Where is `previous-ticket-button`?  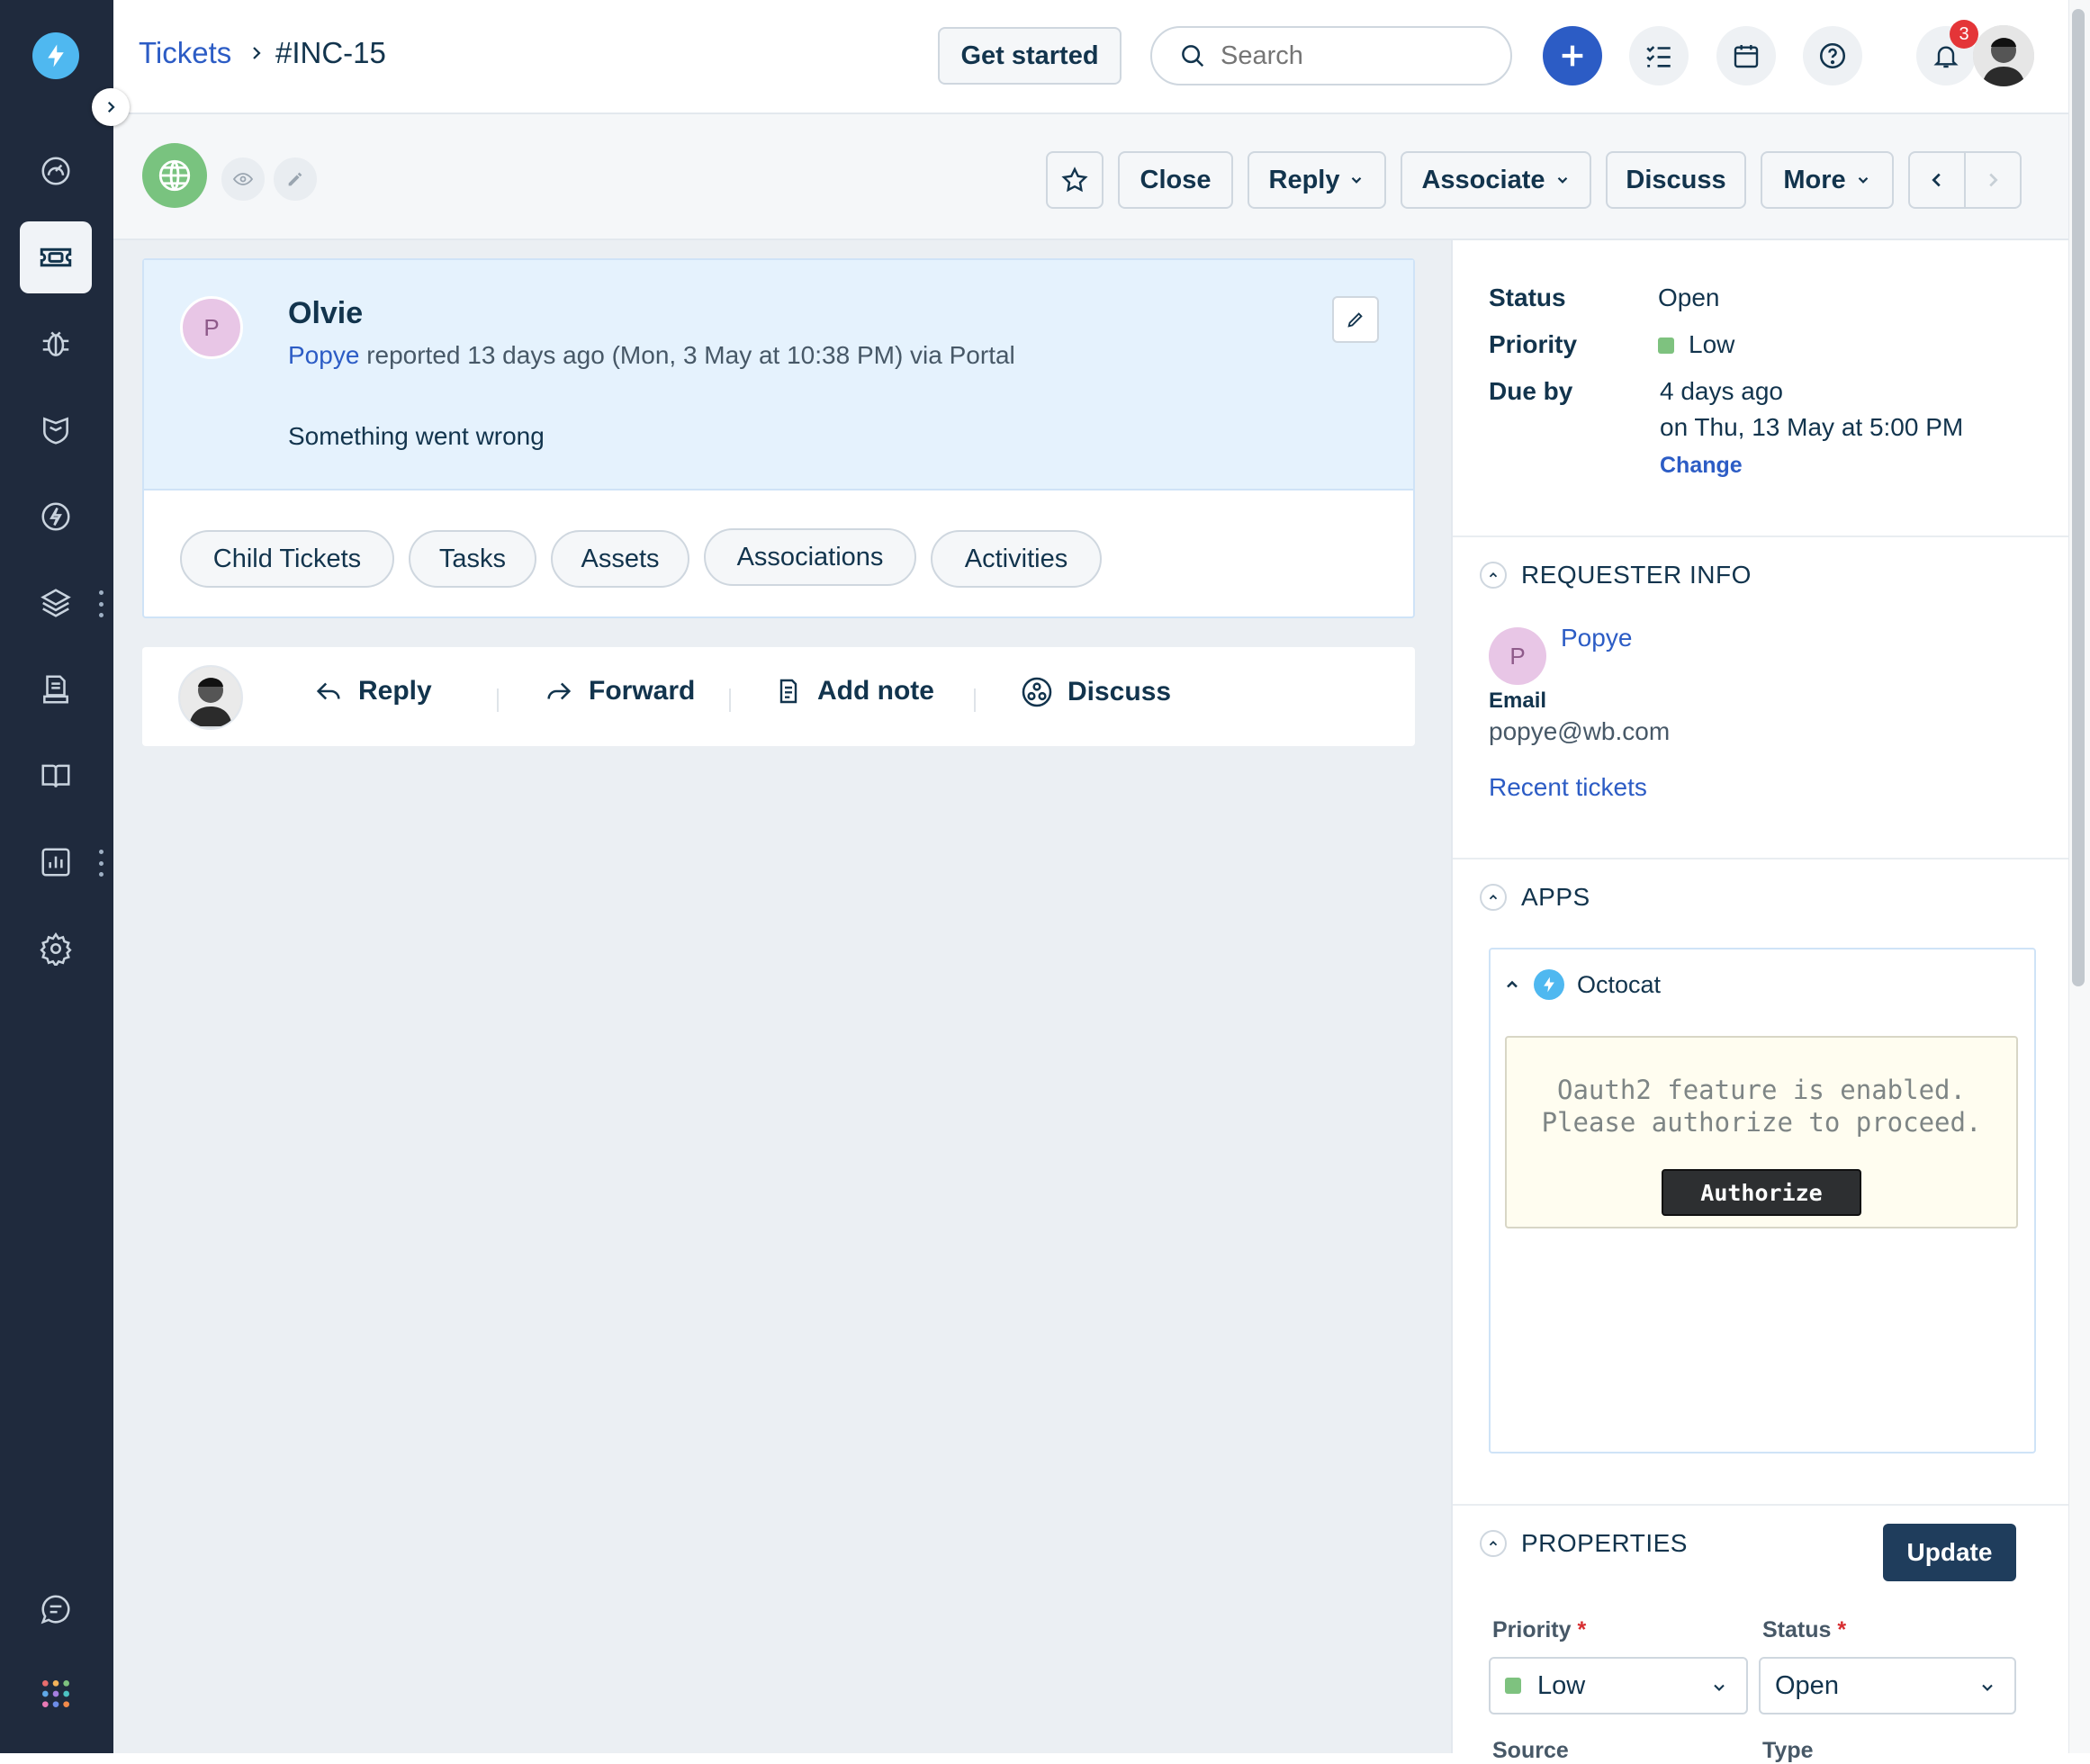 previous-ticket-button is located at coordinates (1937, 180).